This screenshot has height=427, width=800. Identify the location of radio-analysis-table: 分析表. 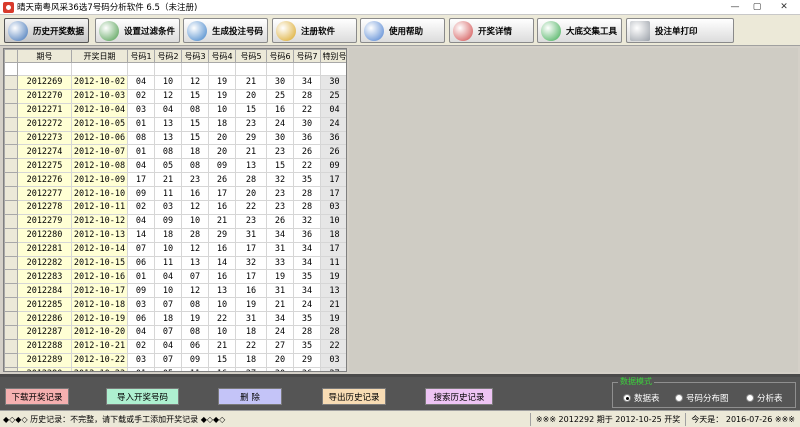
(764, 398).